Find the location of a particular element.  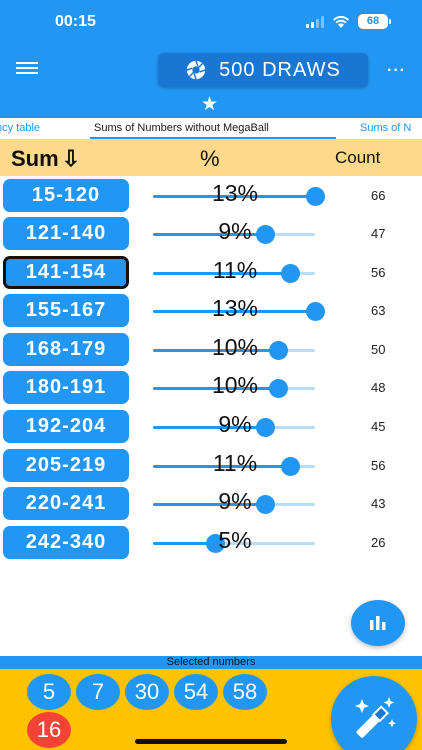

wifi-icon is located at coordinates (341, 21).